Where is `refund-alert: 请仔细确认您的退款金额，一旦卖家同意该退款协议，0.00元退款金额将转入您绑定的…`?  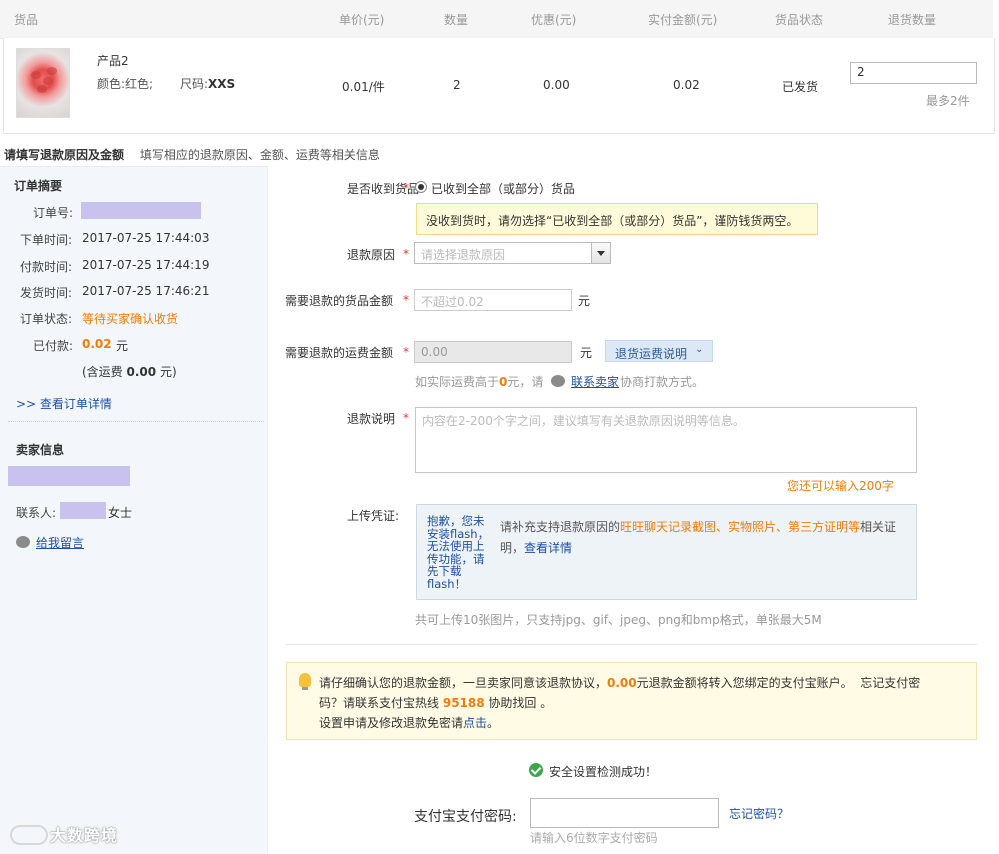 refund-alert: 请仔细确认您的退款金额，一旦卖家同意该退款协议，0.00元退款金额将转入您绑定的… is located at coordinates (631, 701).